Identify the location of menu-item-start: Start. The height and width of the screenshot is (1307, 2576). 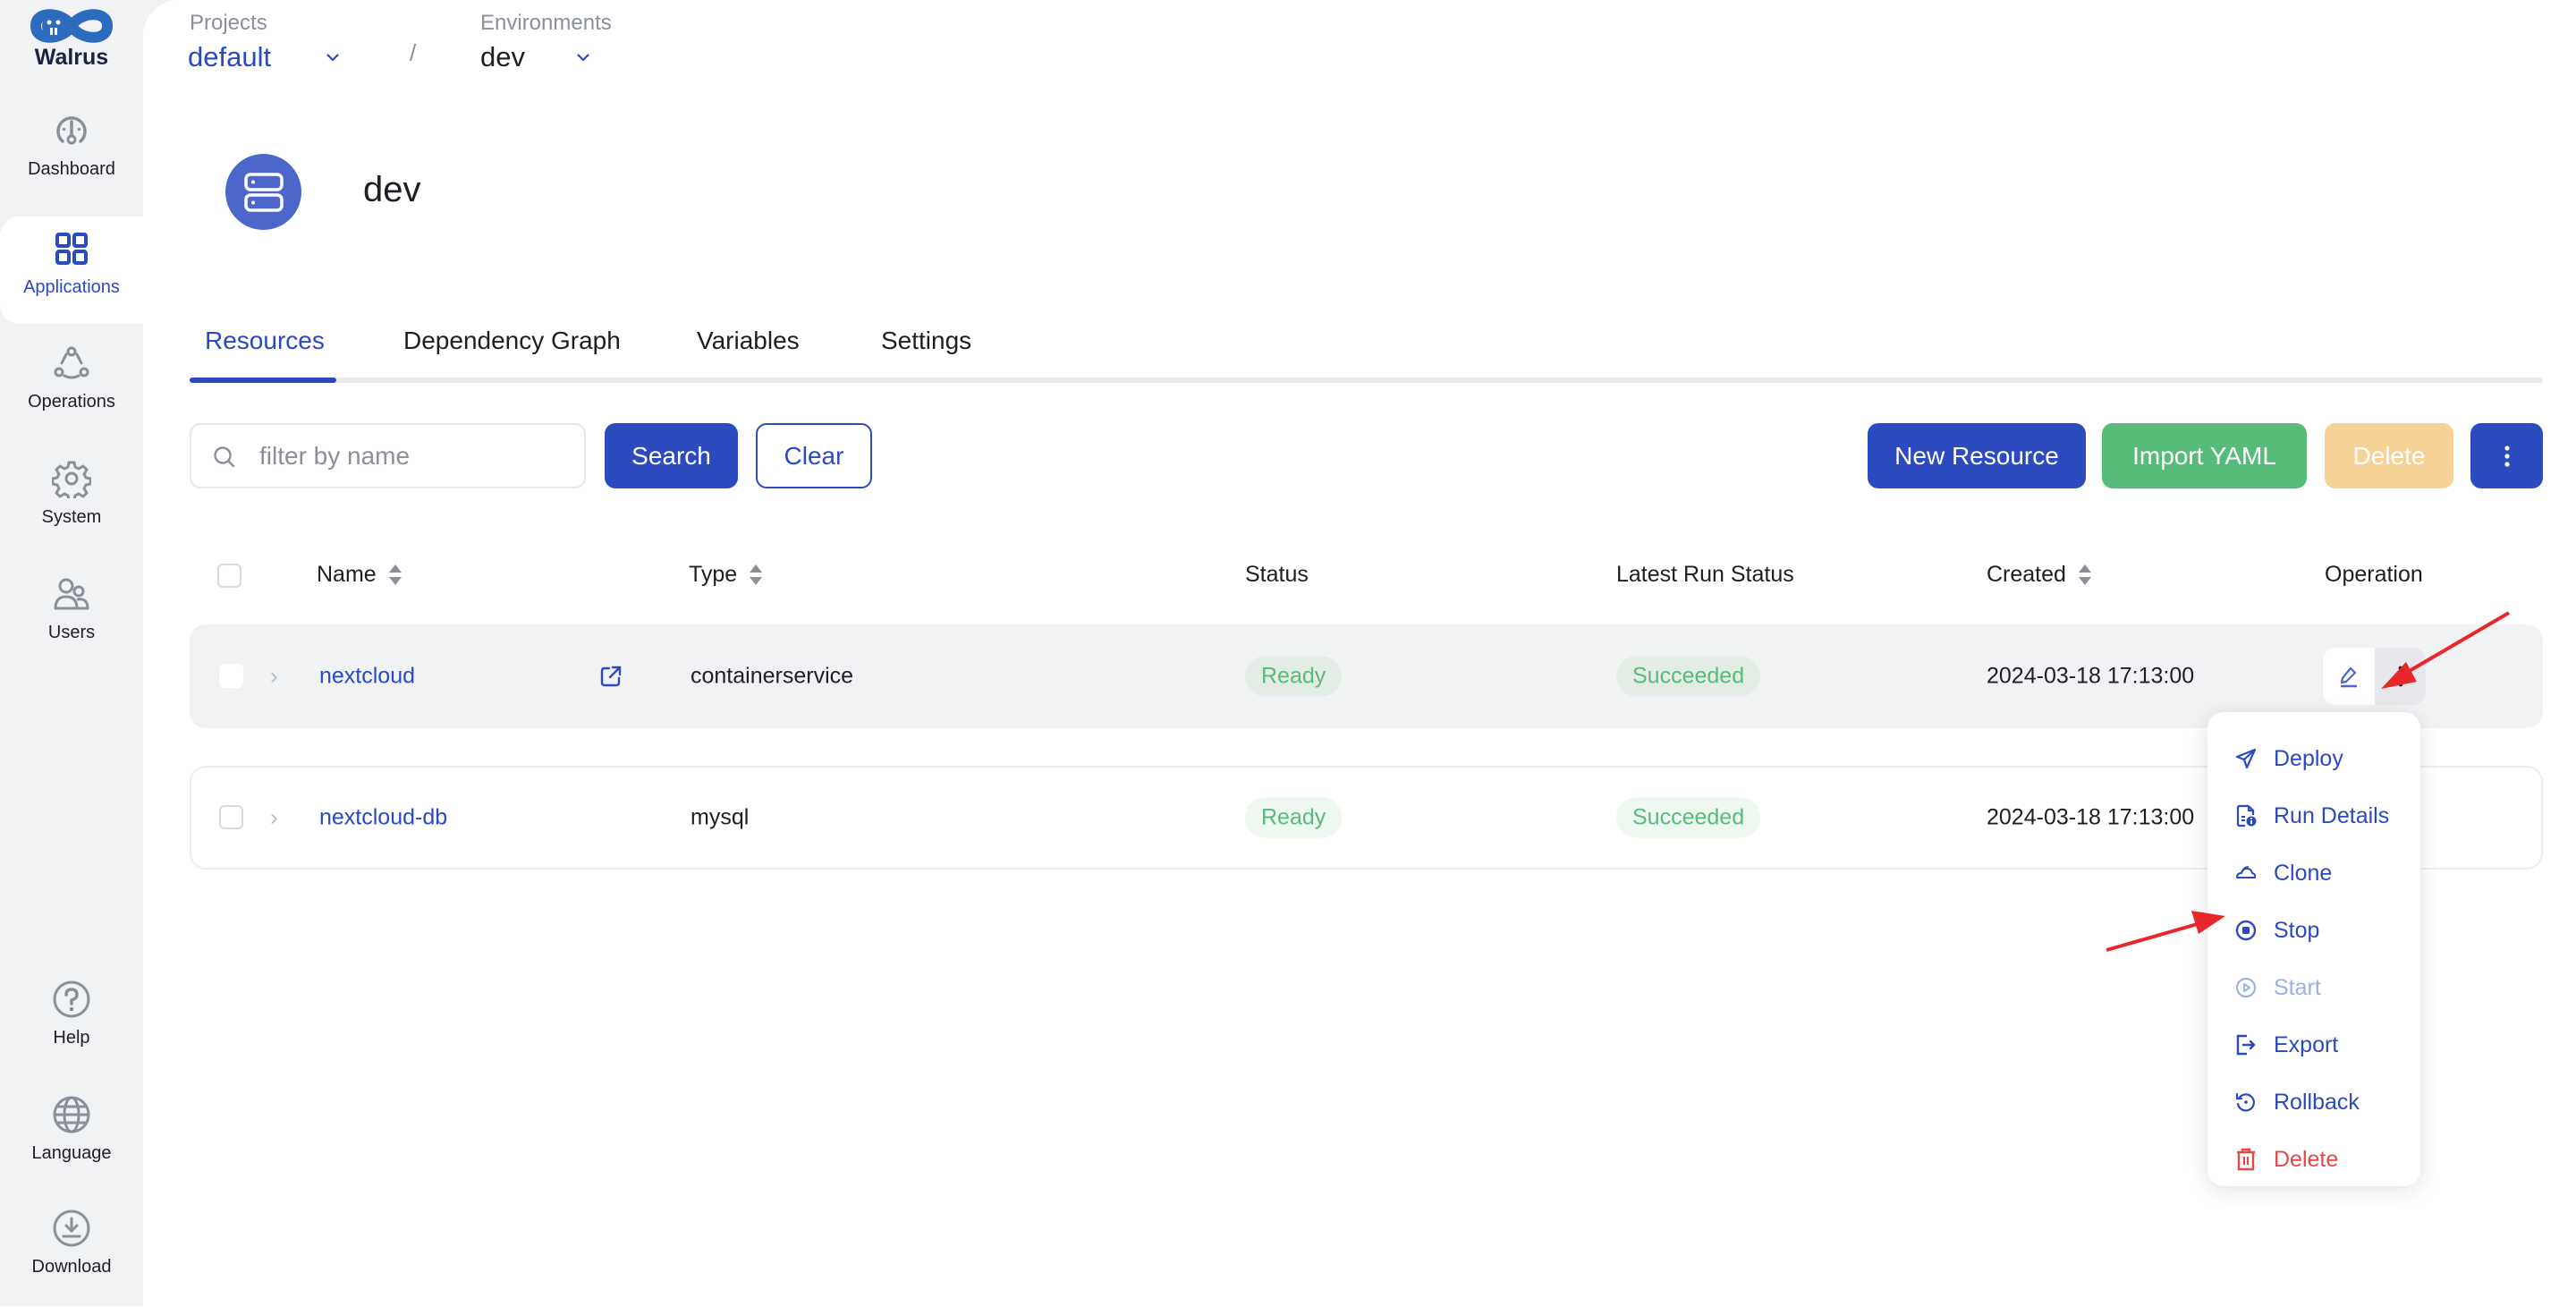
(2313, 987).